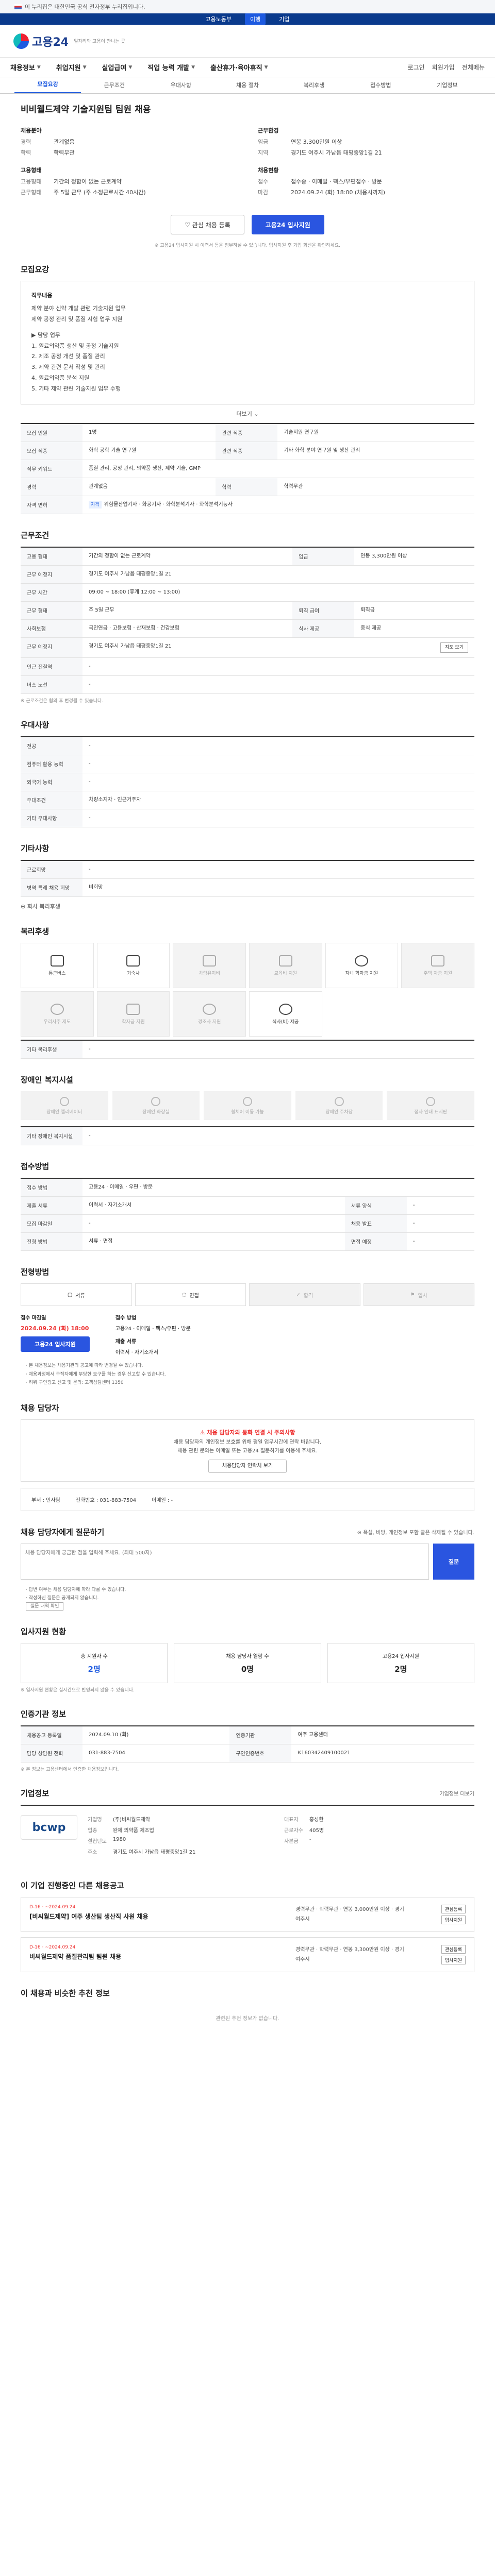  What do you see at coordinates (78, 1690) in the screenshot?
I see `stats-note: ※ 입사지원 현황은 실시간으로 반영되지 않을 수 있습니다.` at bounding box center [78, 1690].